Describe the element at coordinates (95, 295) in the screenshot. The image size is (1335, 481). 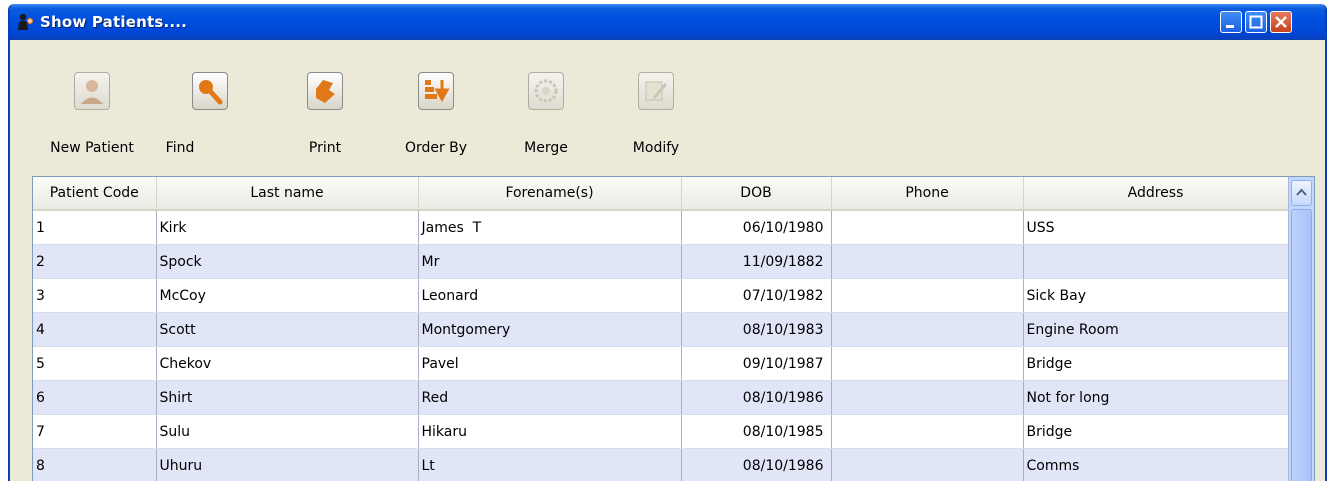
I see `patient-code-cell: 3` at that location.